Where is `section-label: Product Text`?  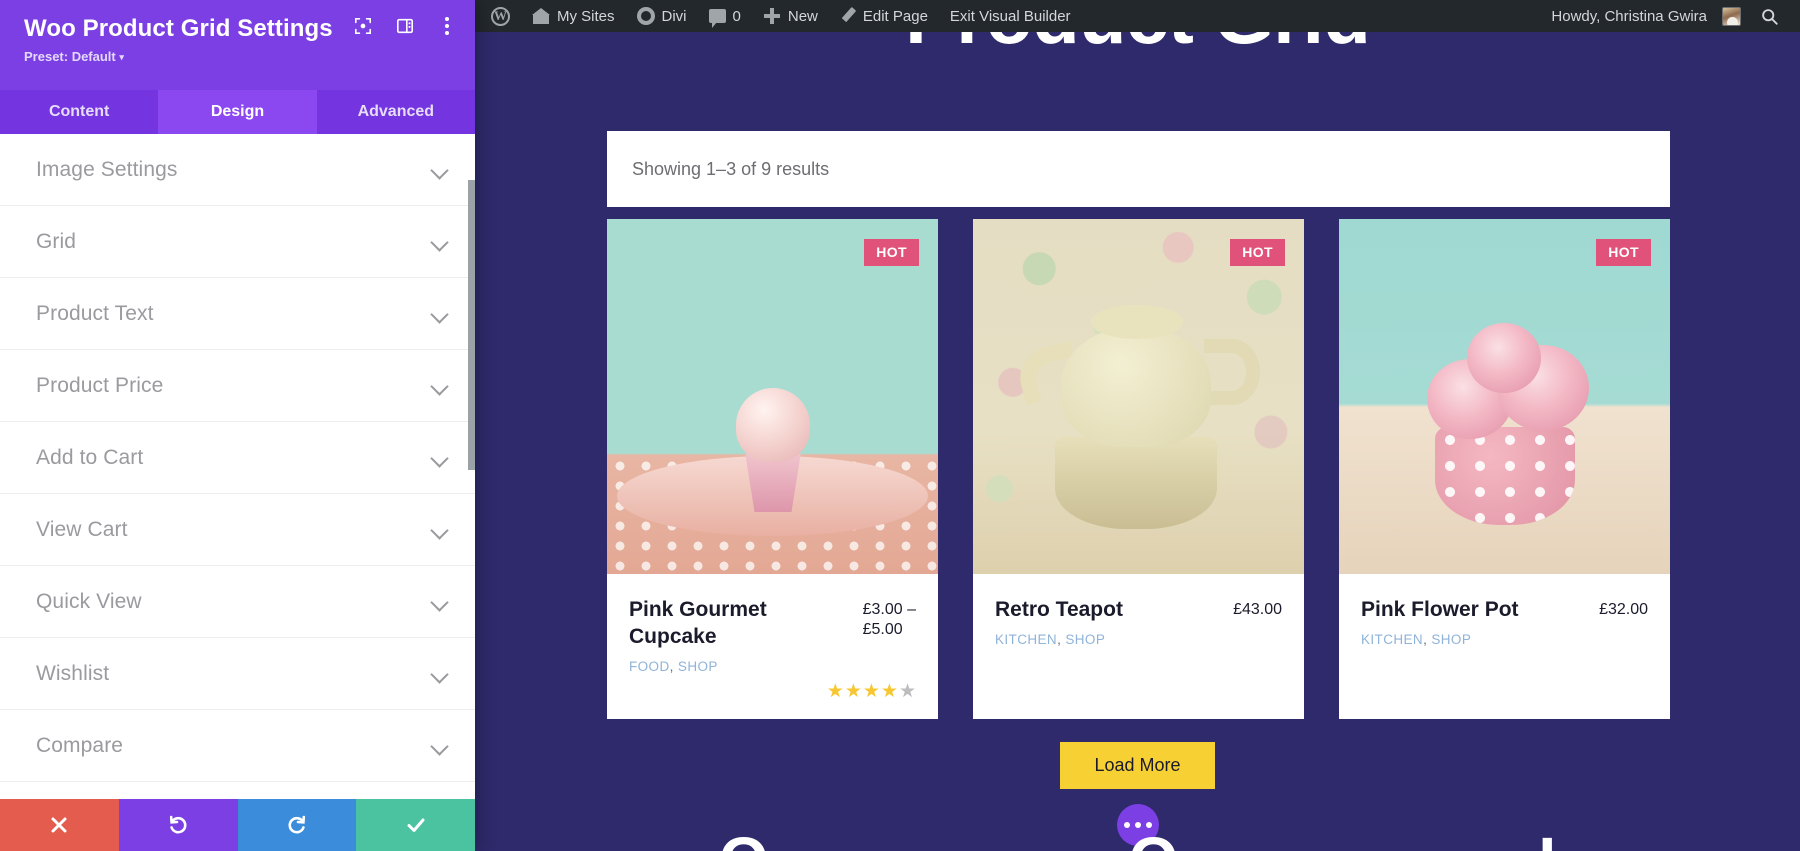
section-label: Product Text is located at coordinates (95, 313).